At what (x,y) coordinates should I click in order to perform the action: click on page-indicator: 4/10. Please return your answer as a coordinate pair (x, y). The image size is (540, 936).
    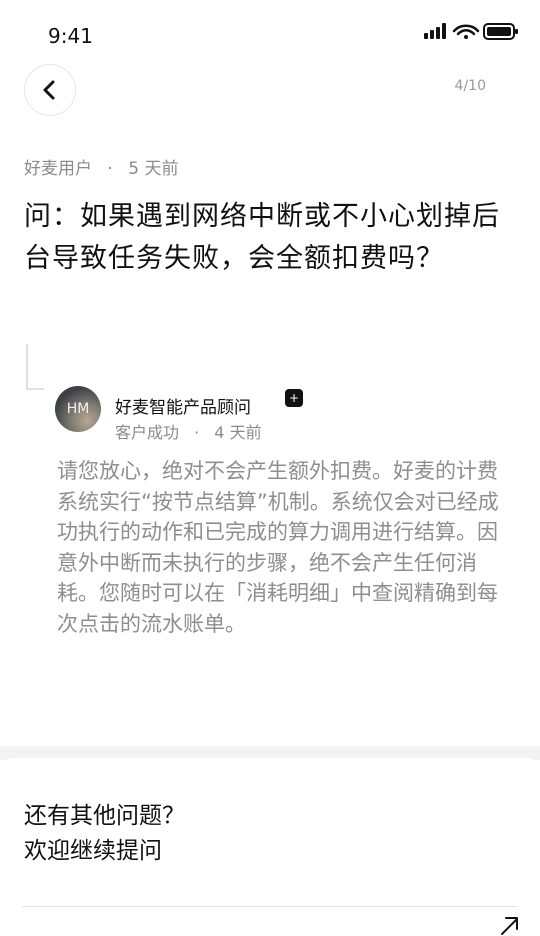
    Looking at the image, I should click on (470, 86).